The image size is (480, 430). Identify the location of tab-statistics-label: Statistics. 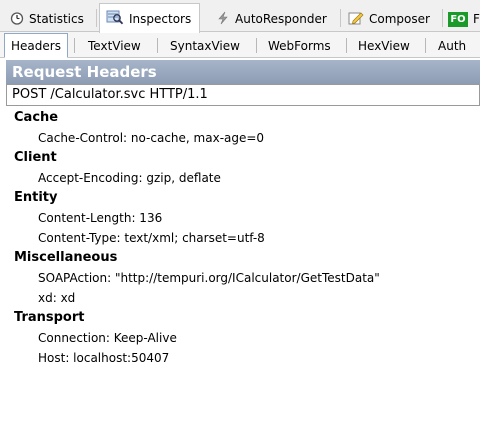
(56, 19).